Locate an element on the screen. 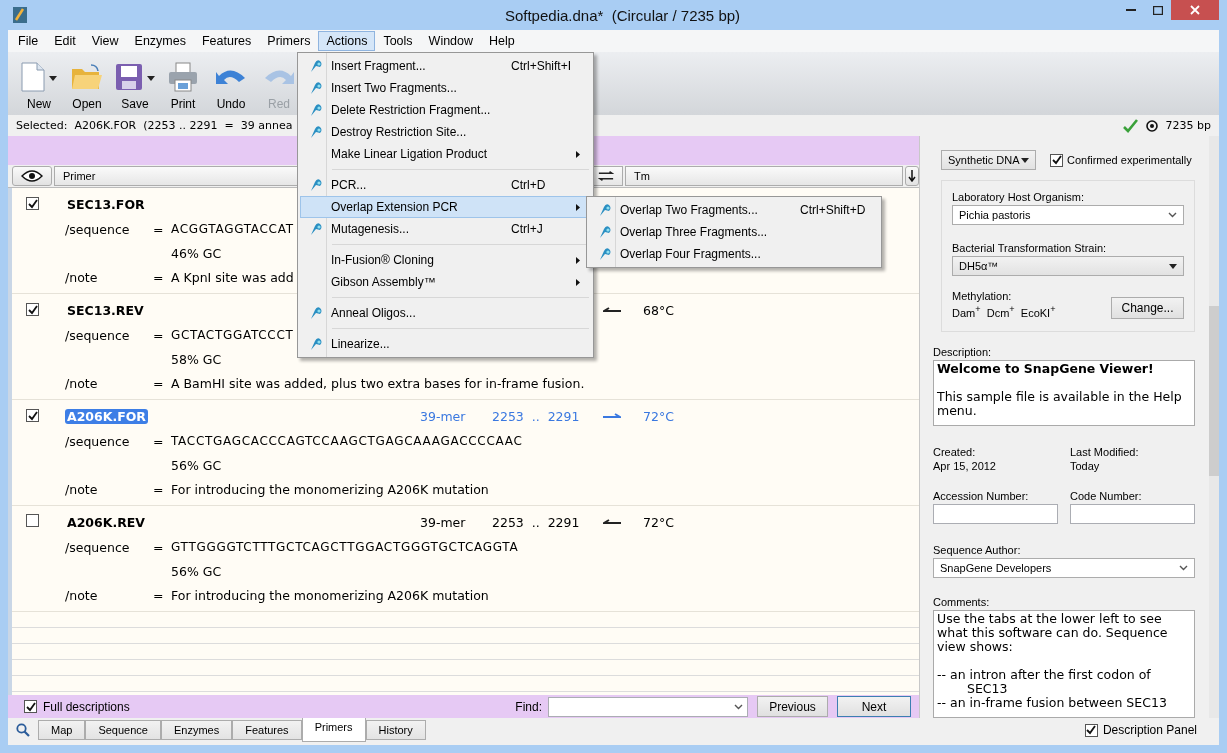 This screenshot has height=753, width=1227. scroll-down-button is located at coordinates (912, 176).